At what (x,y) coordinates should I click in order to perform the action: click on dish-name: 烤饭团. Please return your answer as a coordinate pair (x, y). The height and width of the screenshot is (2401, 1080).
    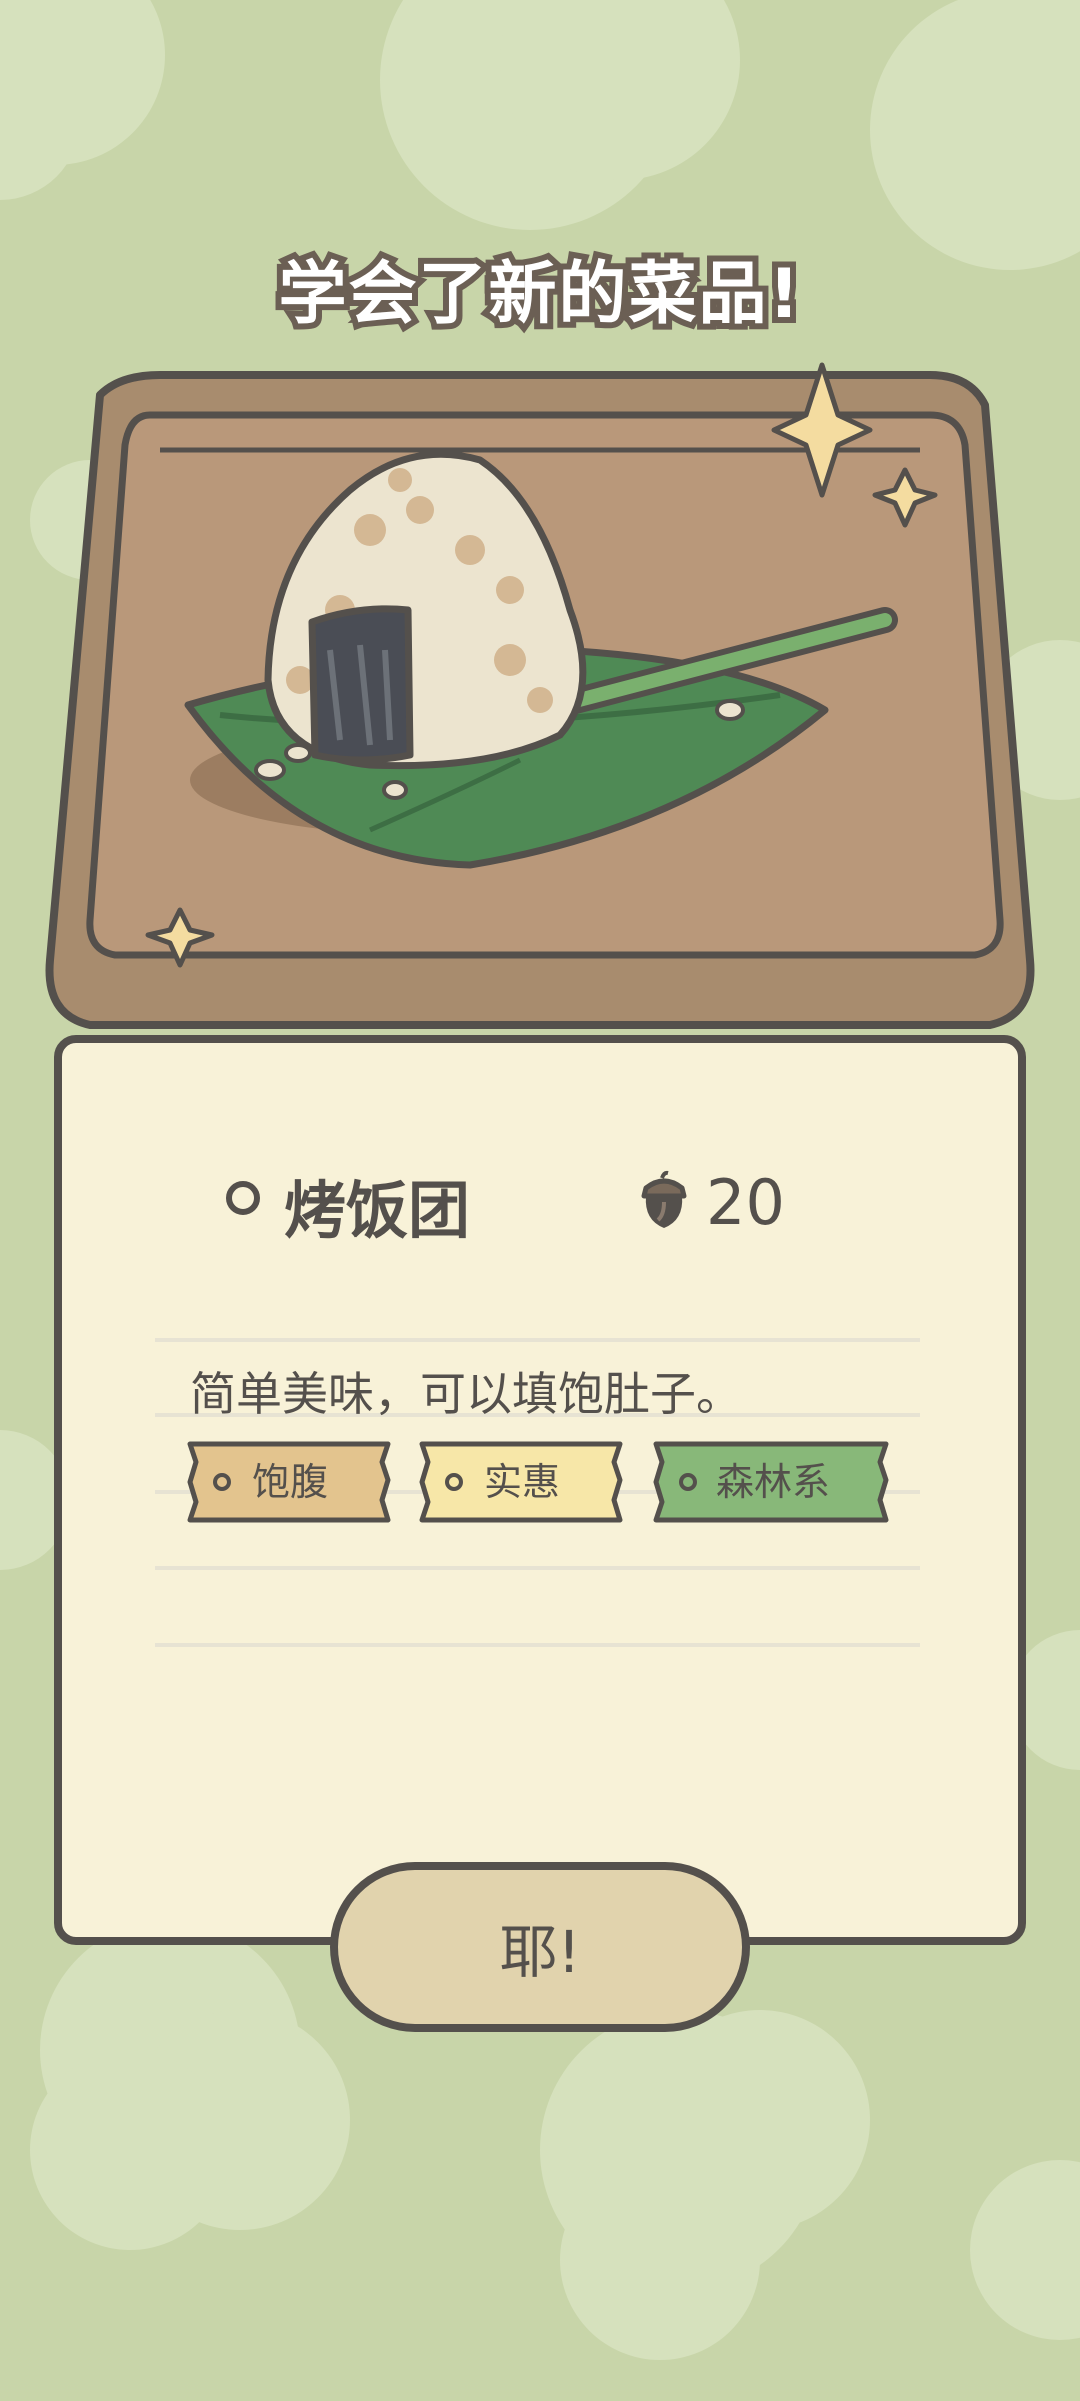
    Looking at the image, I should click on (377, 1210).